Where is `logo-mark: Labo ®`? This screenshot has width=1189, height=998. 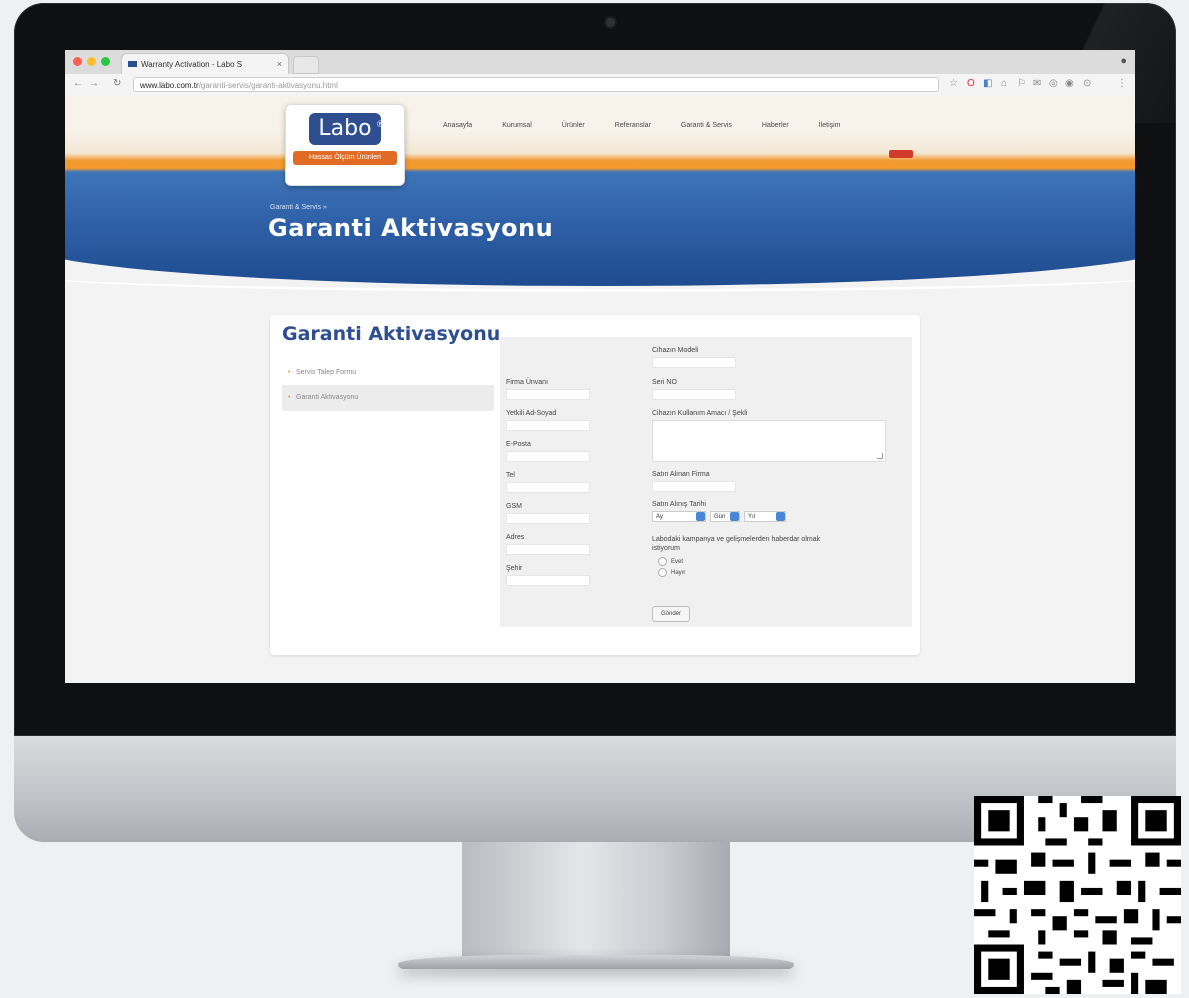
logo-mark: Labo ® is located at coordinates (347, 129).